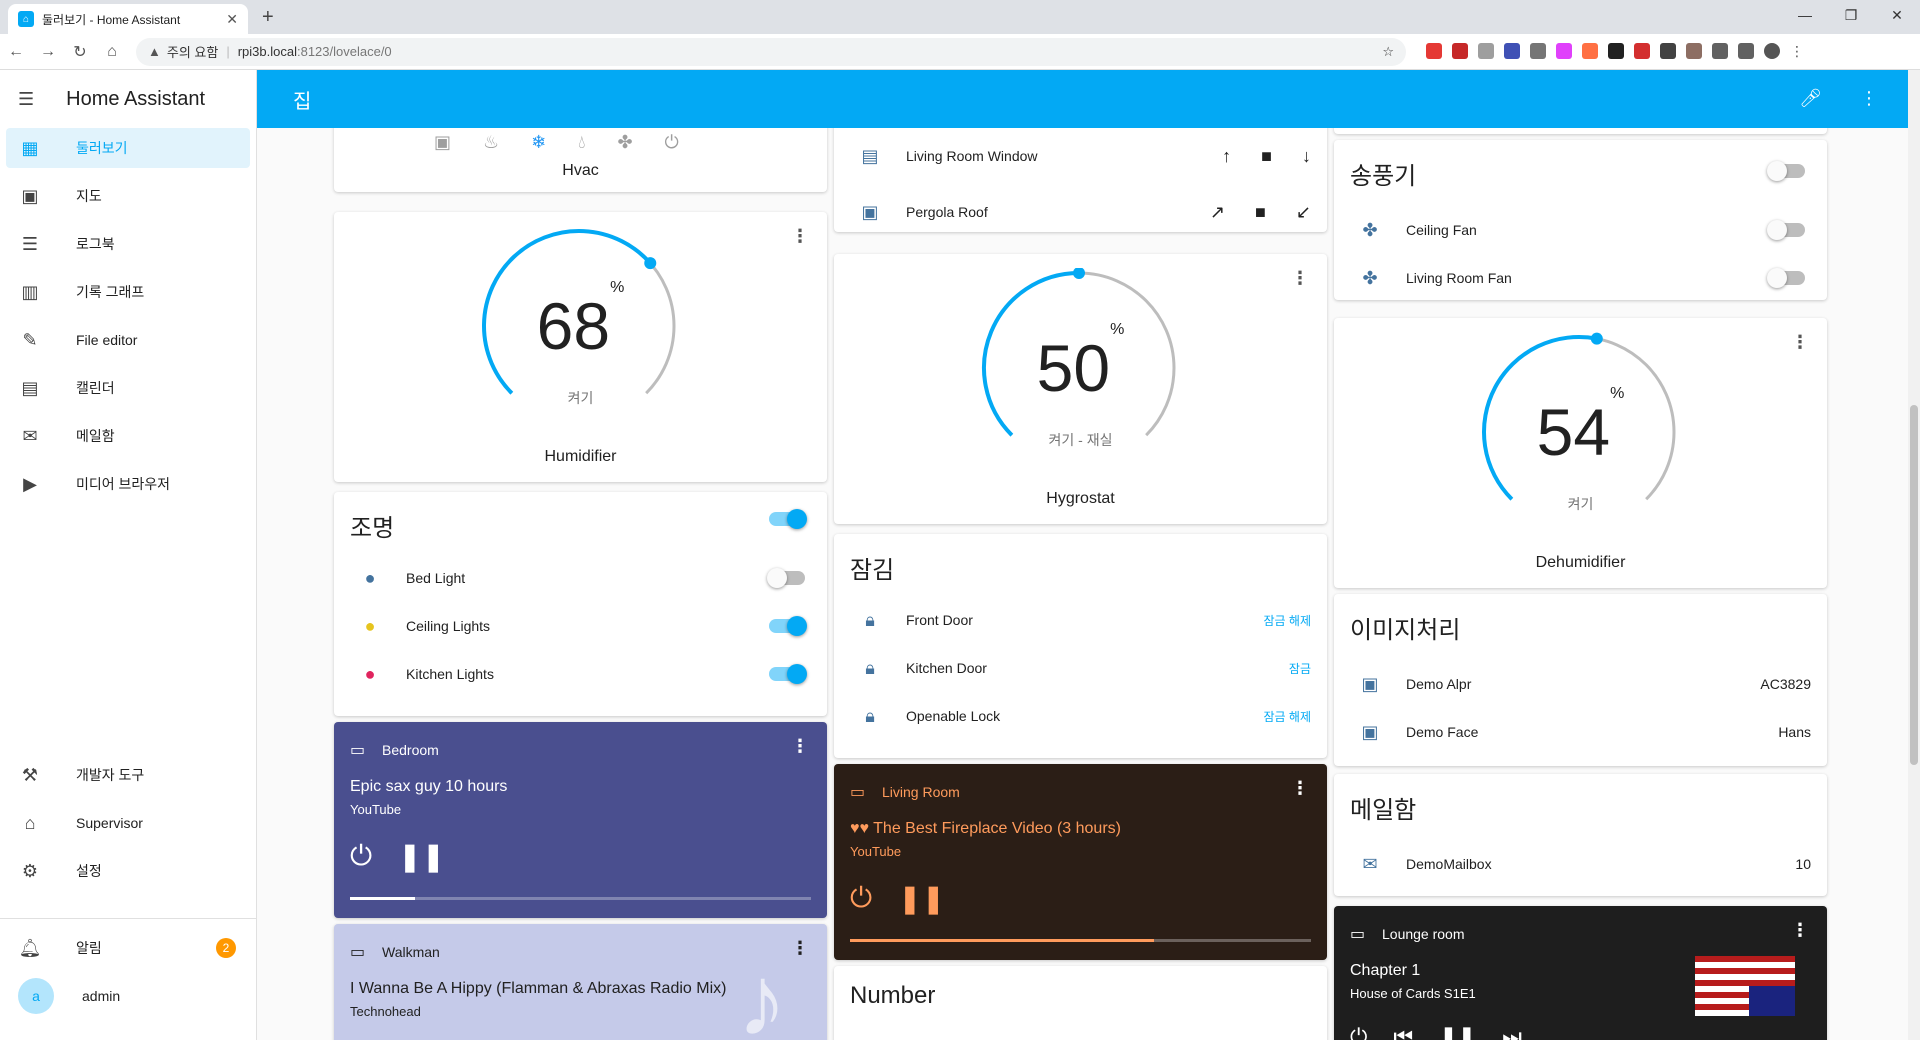  I want to click on star-icon: ☆, so click(1388, 52).